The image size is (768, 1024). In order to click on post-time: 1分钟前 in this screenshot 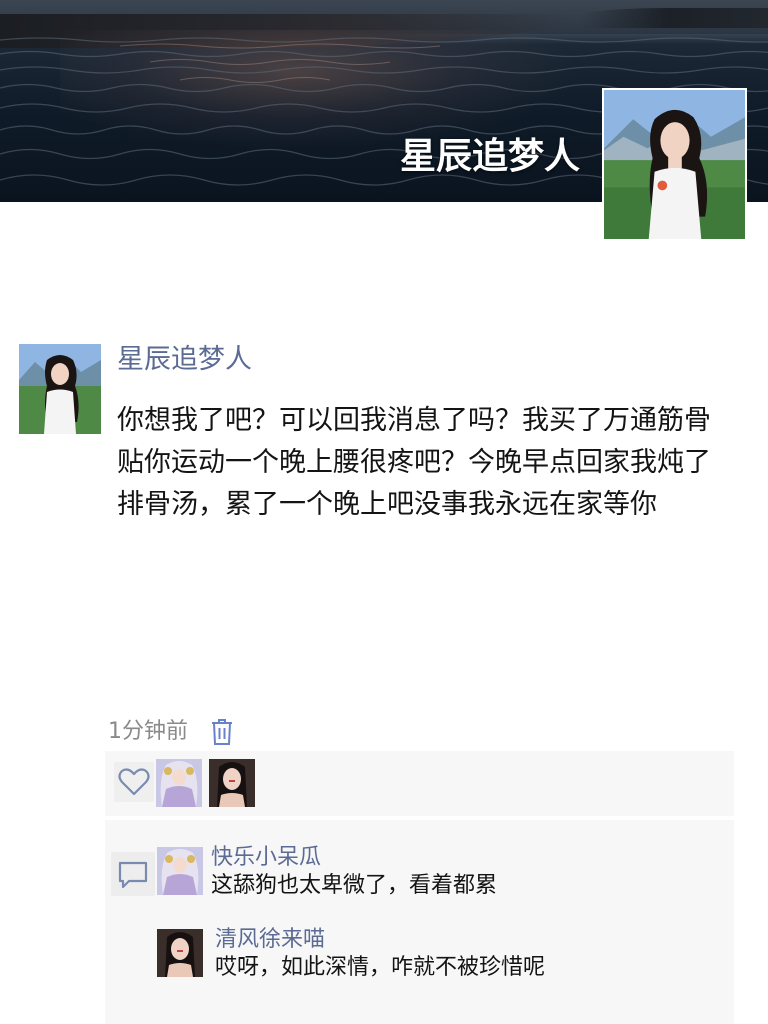, I will do `click(148, 731)`.